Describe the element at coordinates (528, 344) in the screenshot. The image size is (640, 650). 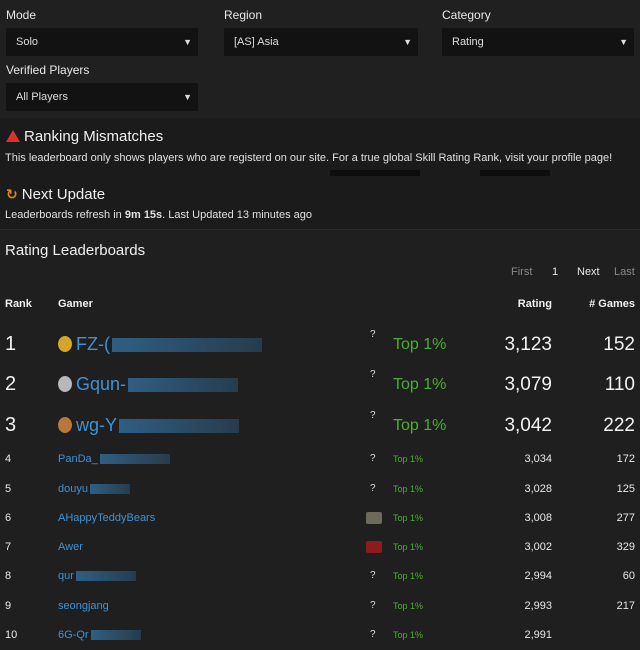
I see `rating-cell: 3,123` at that location.